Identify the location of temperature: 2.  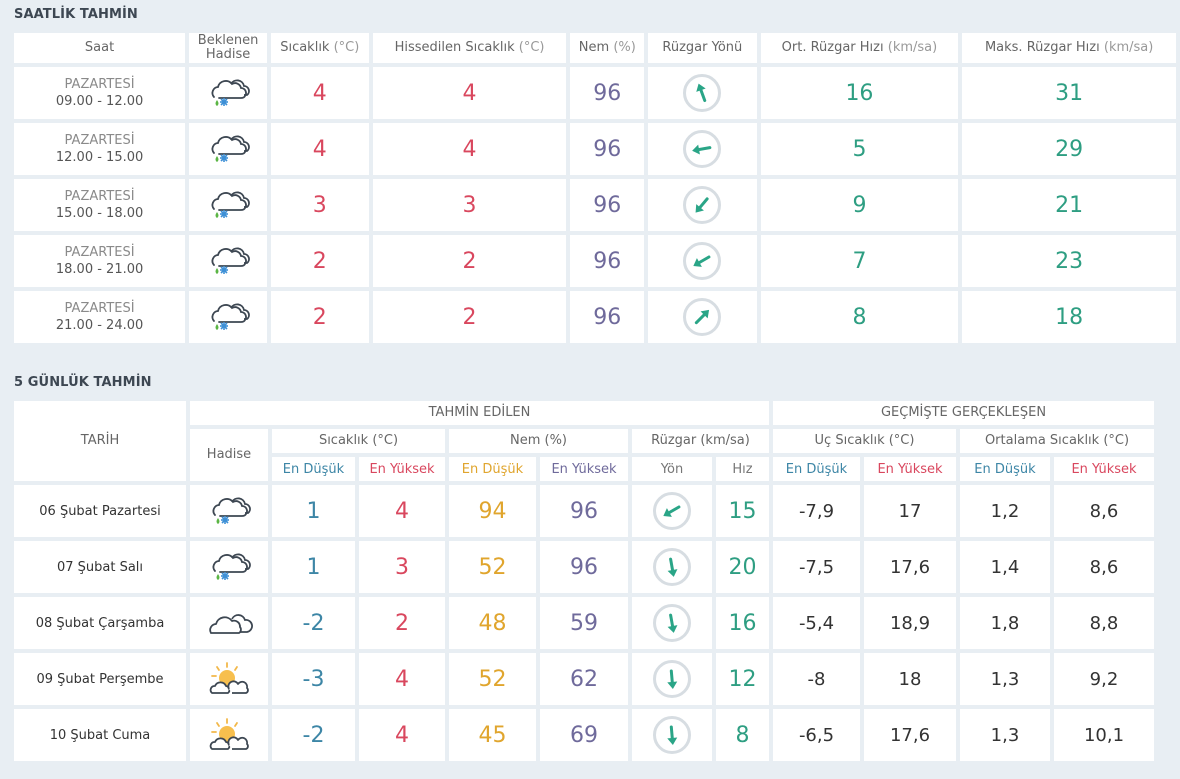
(319, 261).